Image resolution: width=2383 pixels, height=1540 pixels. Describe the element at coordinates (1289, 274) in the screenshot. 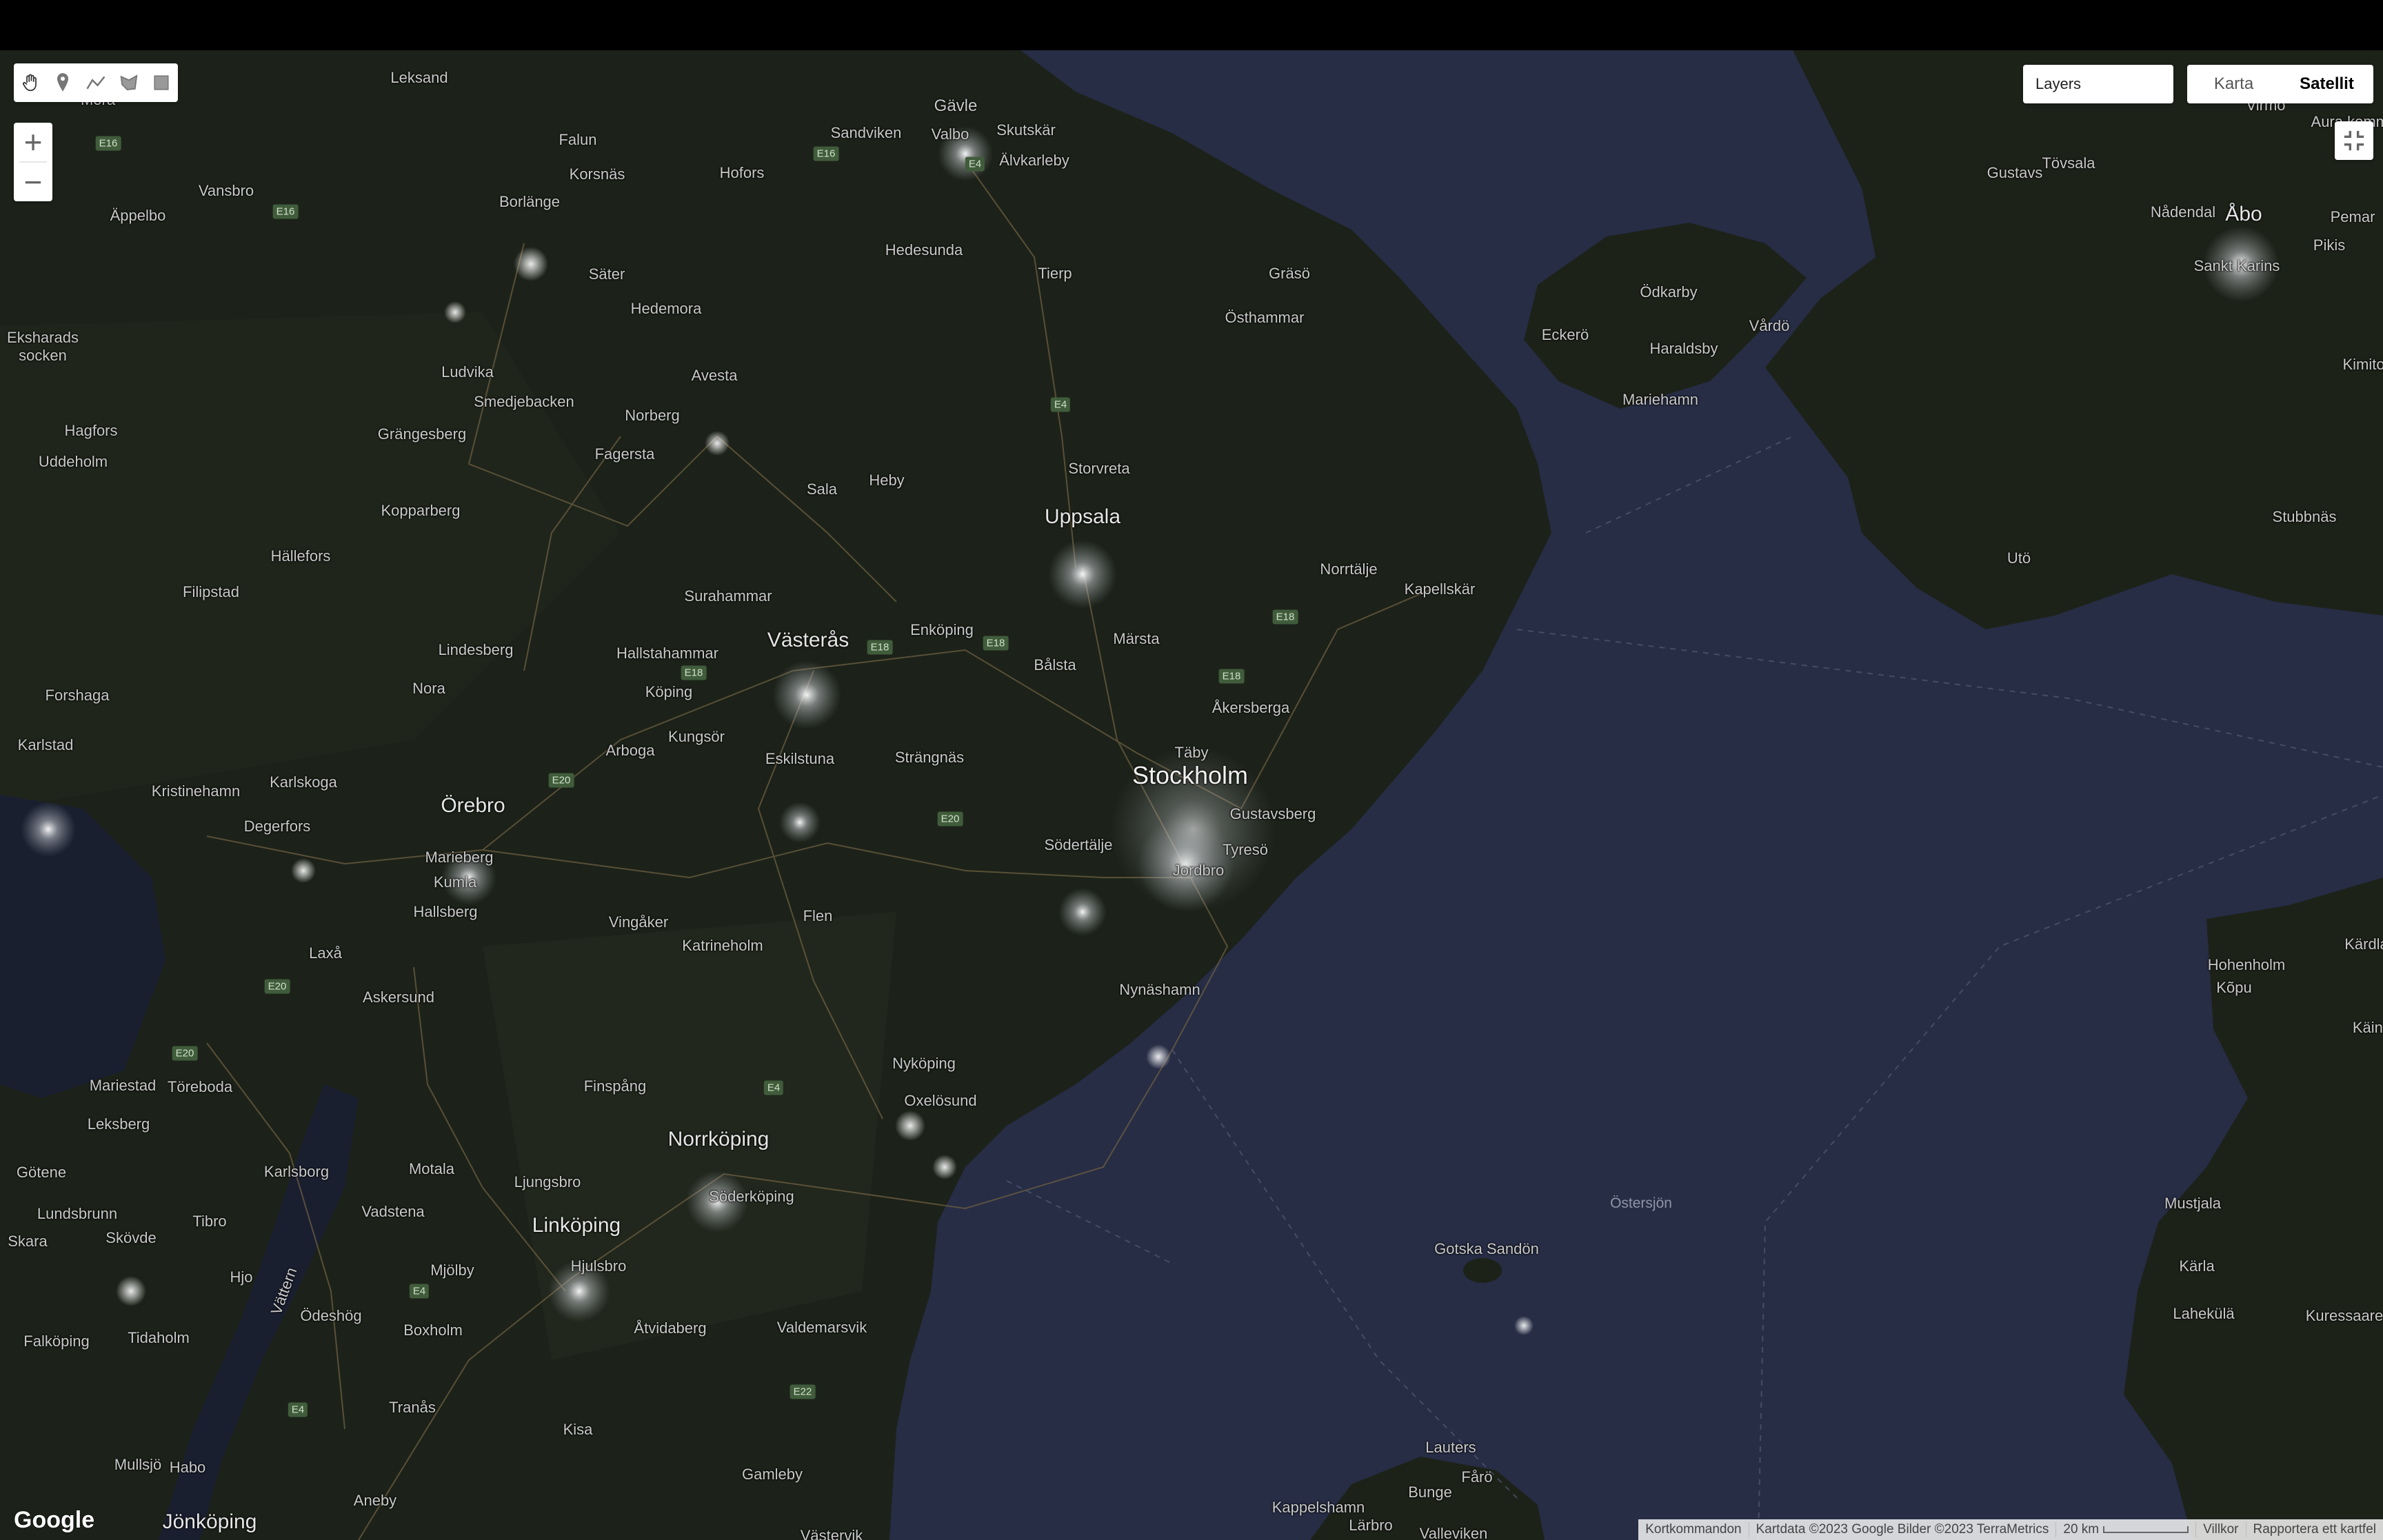

I see `place-label: Gräsö` at that location.